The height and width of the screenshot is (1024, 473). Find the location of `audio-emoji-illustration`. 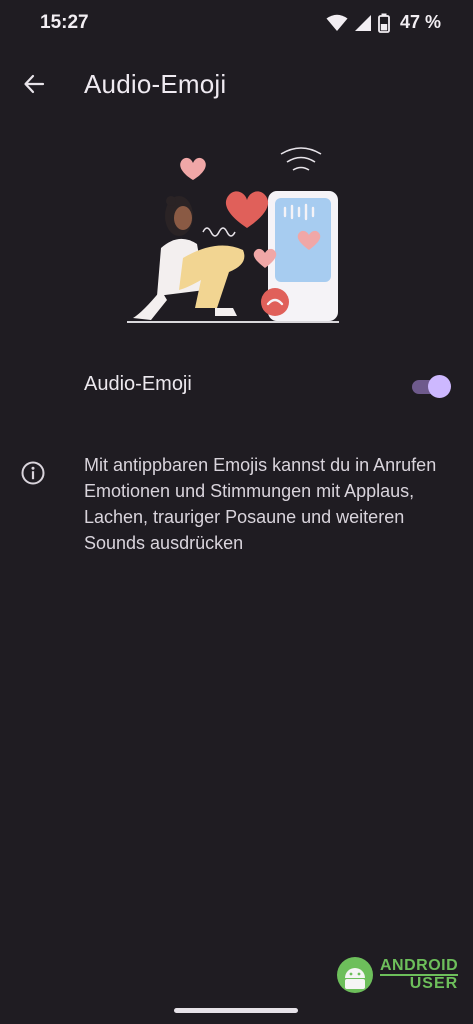

audio-emoji-illustration is located at coordinates (233, 235).